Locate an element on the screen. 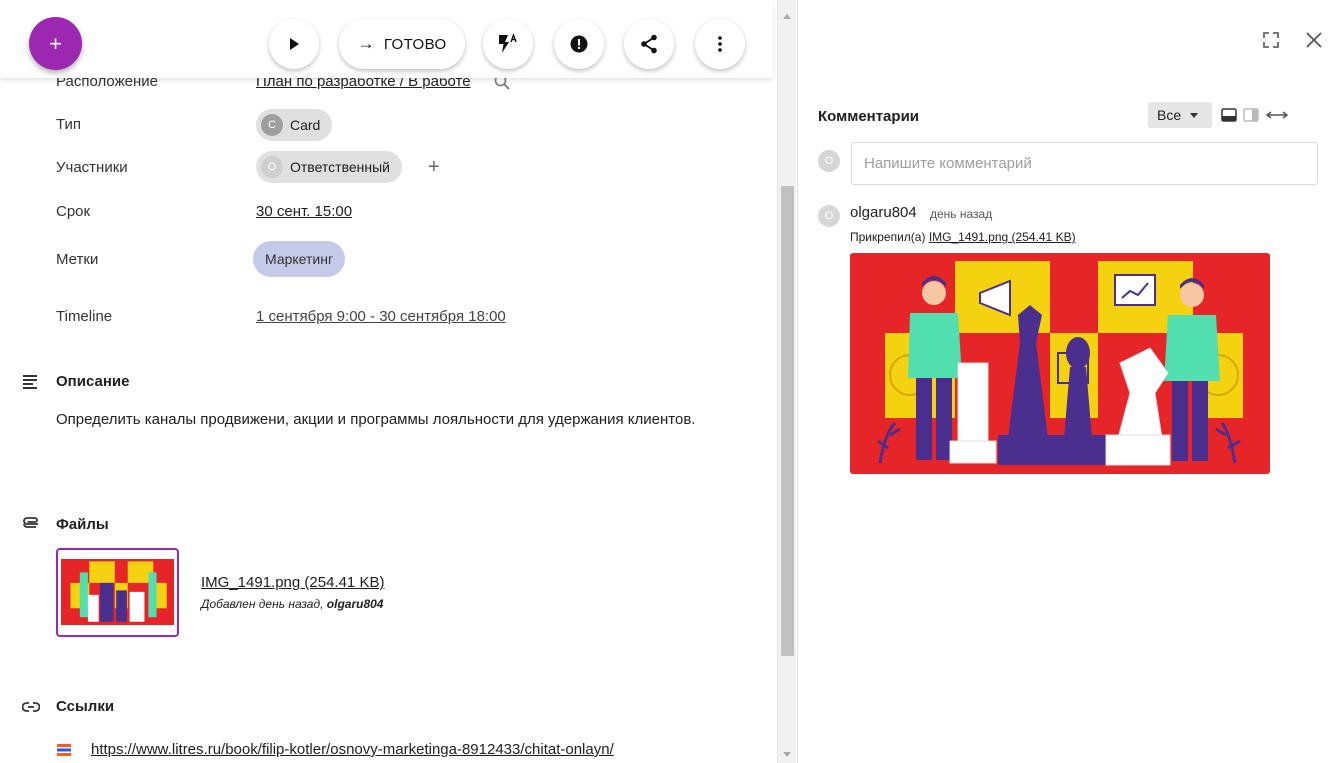  timeline-link: 1 сентября 9:00 - 30 сентября 18:00 is located at coordinates (381, 316).